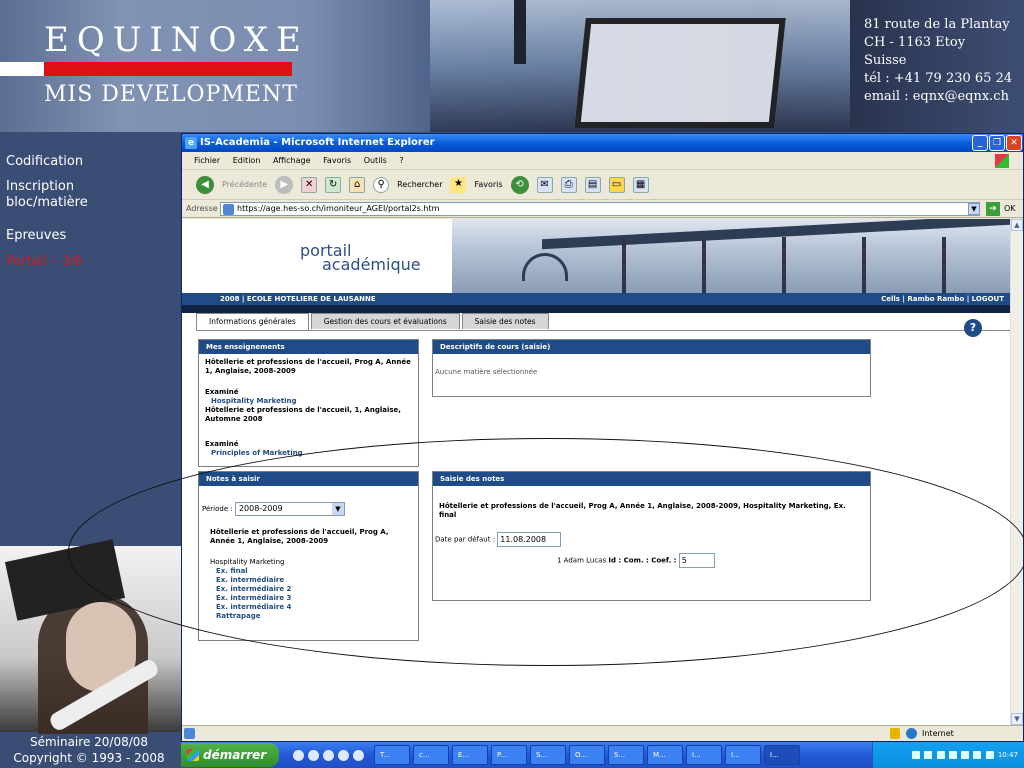  I want to click on periode-select: 2008-2009 ▼, so click(289, 509).